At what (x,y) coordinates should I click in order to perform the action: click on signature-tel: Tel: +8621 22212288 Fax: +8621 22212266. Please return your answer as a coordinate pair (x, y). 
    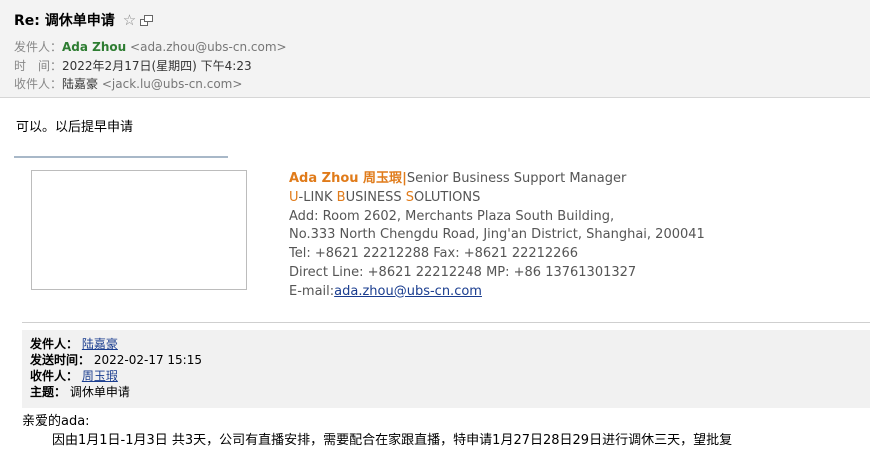
    Looking at the image, I should click on (433, 254).